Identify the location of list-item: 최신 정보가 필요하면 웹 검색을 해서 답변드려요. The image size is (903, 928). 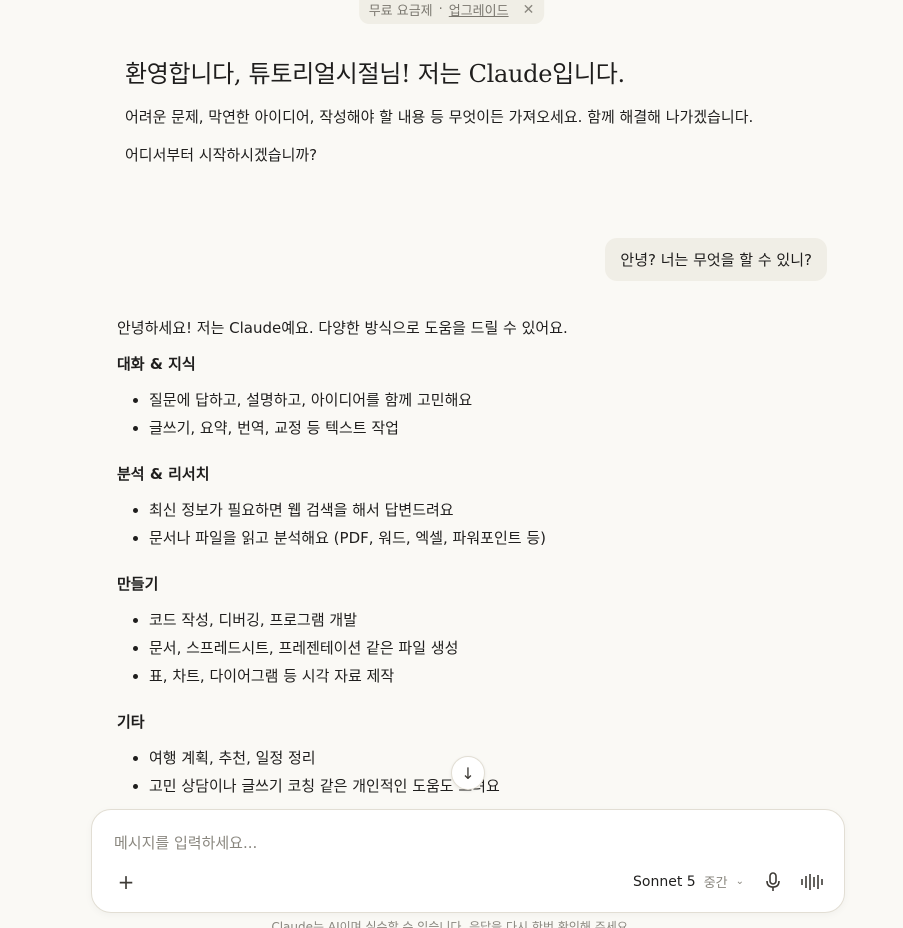
(483, 510).